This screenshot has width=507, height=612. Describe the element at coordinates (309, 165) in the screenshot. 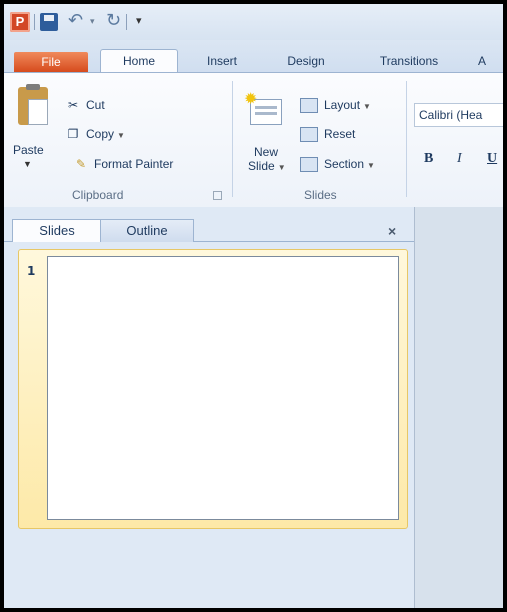

I see `section-icon` at that location.